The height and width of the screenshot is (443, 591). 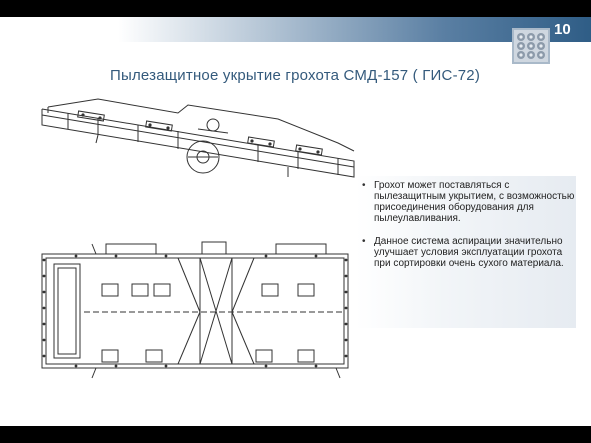 I want to click on header-bar, so click(x=295, y=29).